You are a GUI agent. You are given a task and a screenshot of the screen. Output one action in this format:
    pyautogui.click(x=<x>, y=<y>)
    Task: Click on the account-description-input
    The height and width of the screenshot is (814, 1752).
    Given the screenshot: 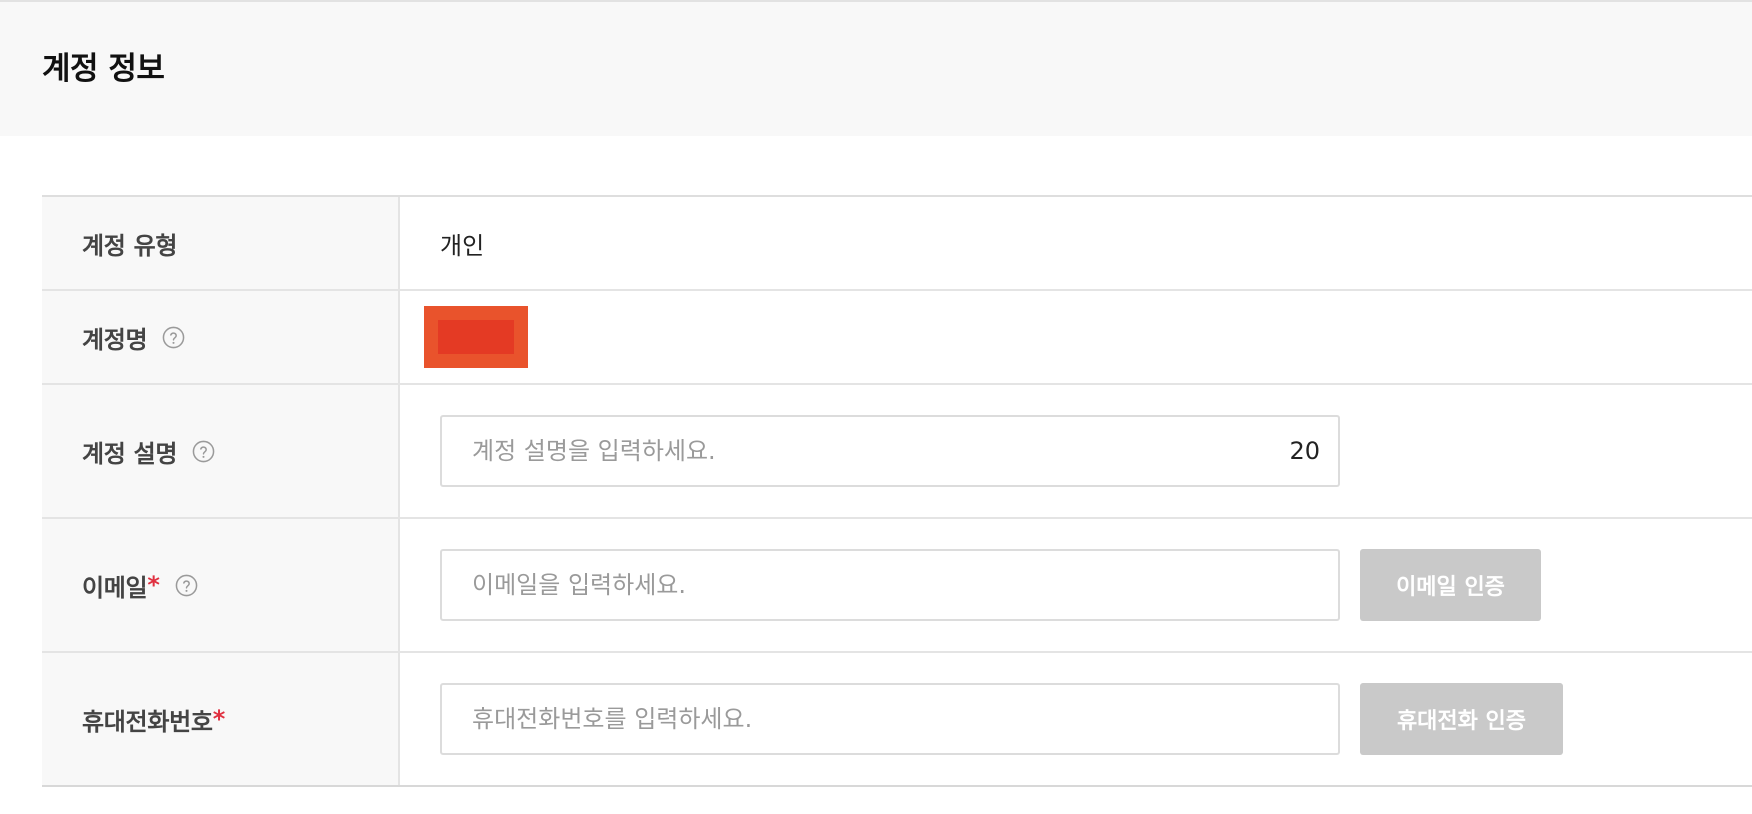 What is the action you would take?
    pyautogui.click(x=890, y=451)
    